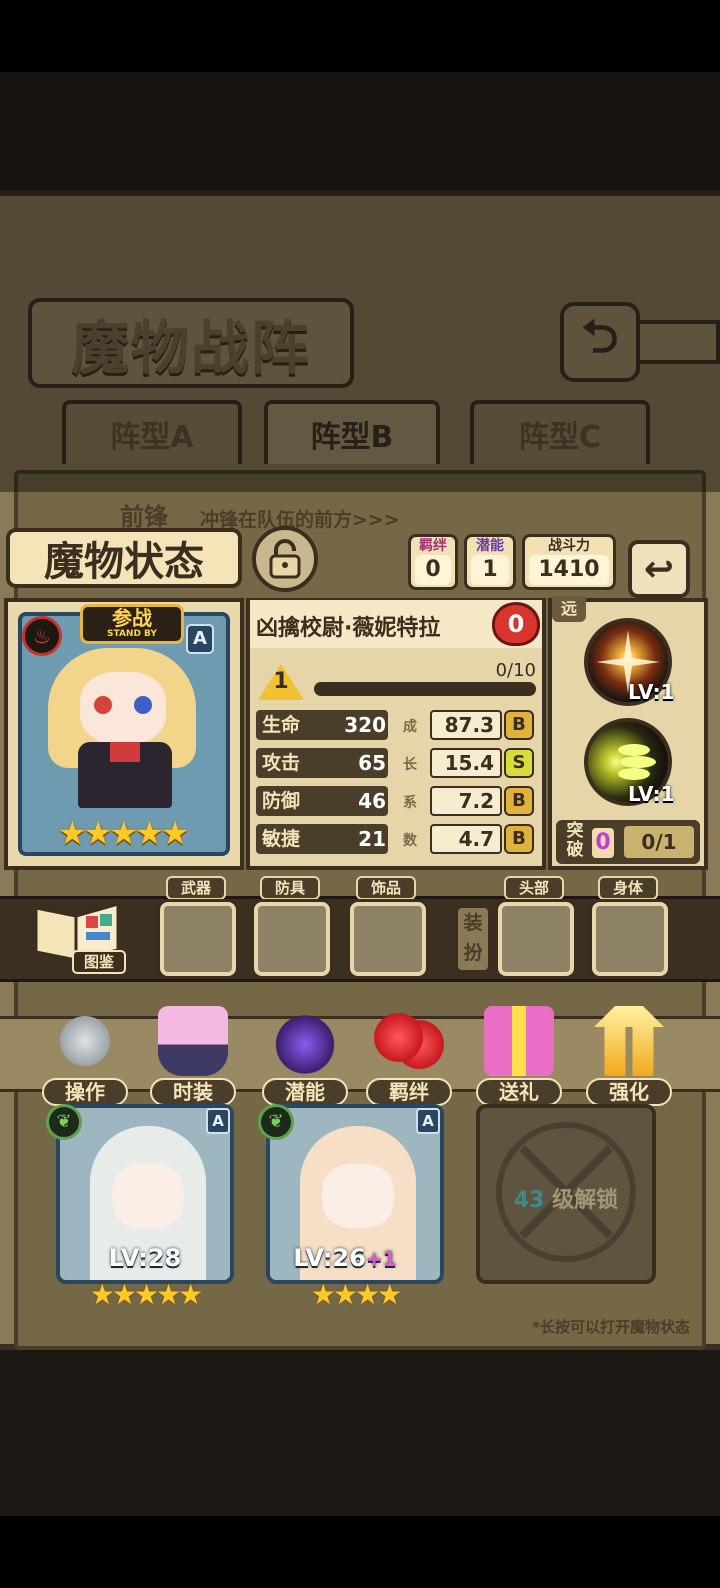 Image resolution: width=720 pixels, height=1588 pixels. Describe the element at coordinates (534, 888) in the screenshot. I see `head-slot-label: 头部` at that location.